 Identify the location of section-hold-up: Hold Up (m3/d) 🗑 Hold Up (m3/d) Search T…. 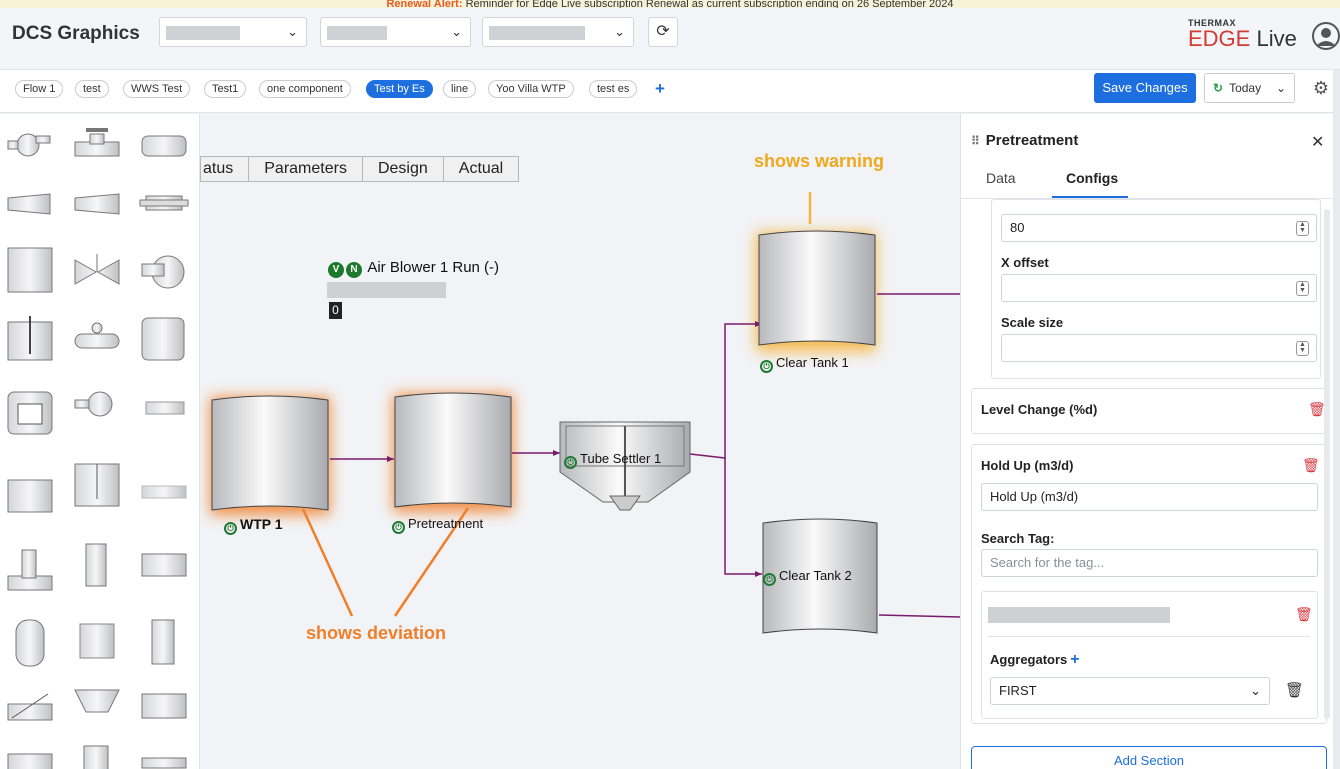
(1149, 584).